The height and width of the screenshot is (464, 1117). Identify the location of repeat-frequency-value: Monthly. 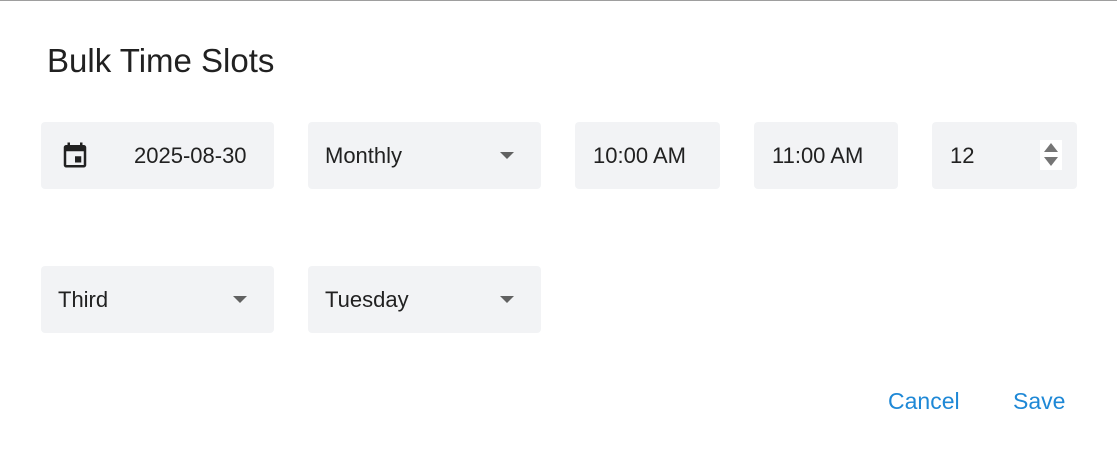
(364, 155).